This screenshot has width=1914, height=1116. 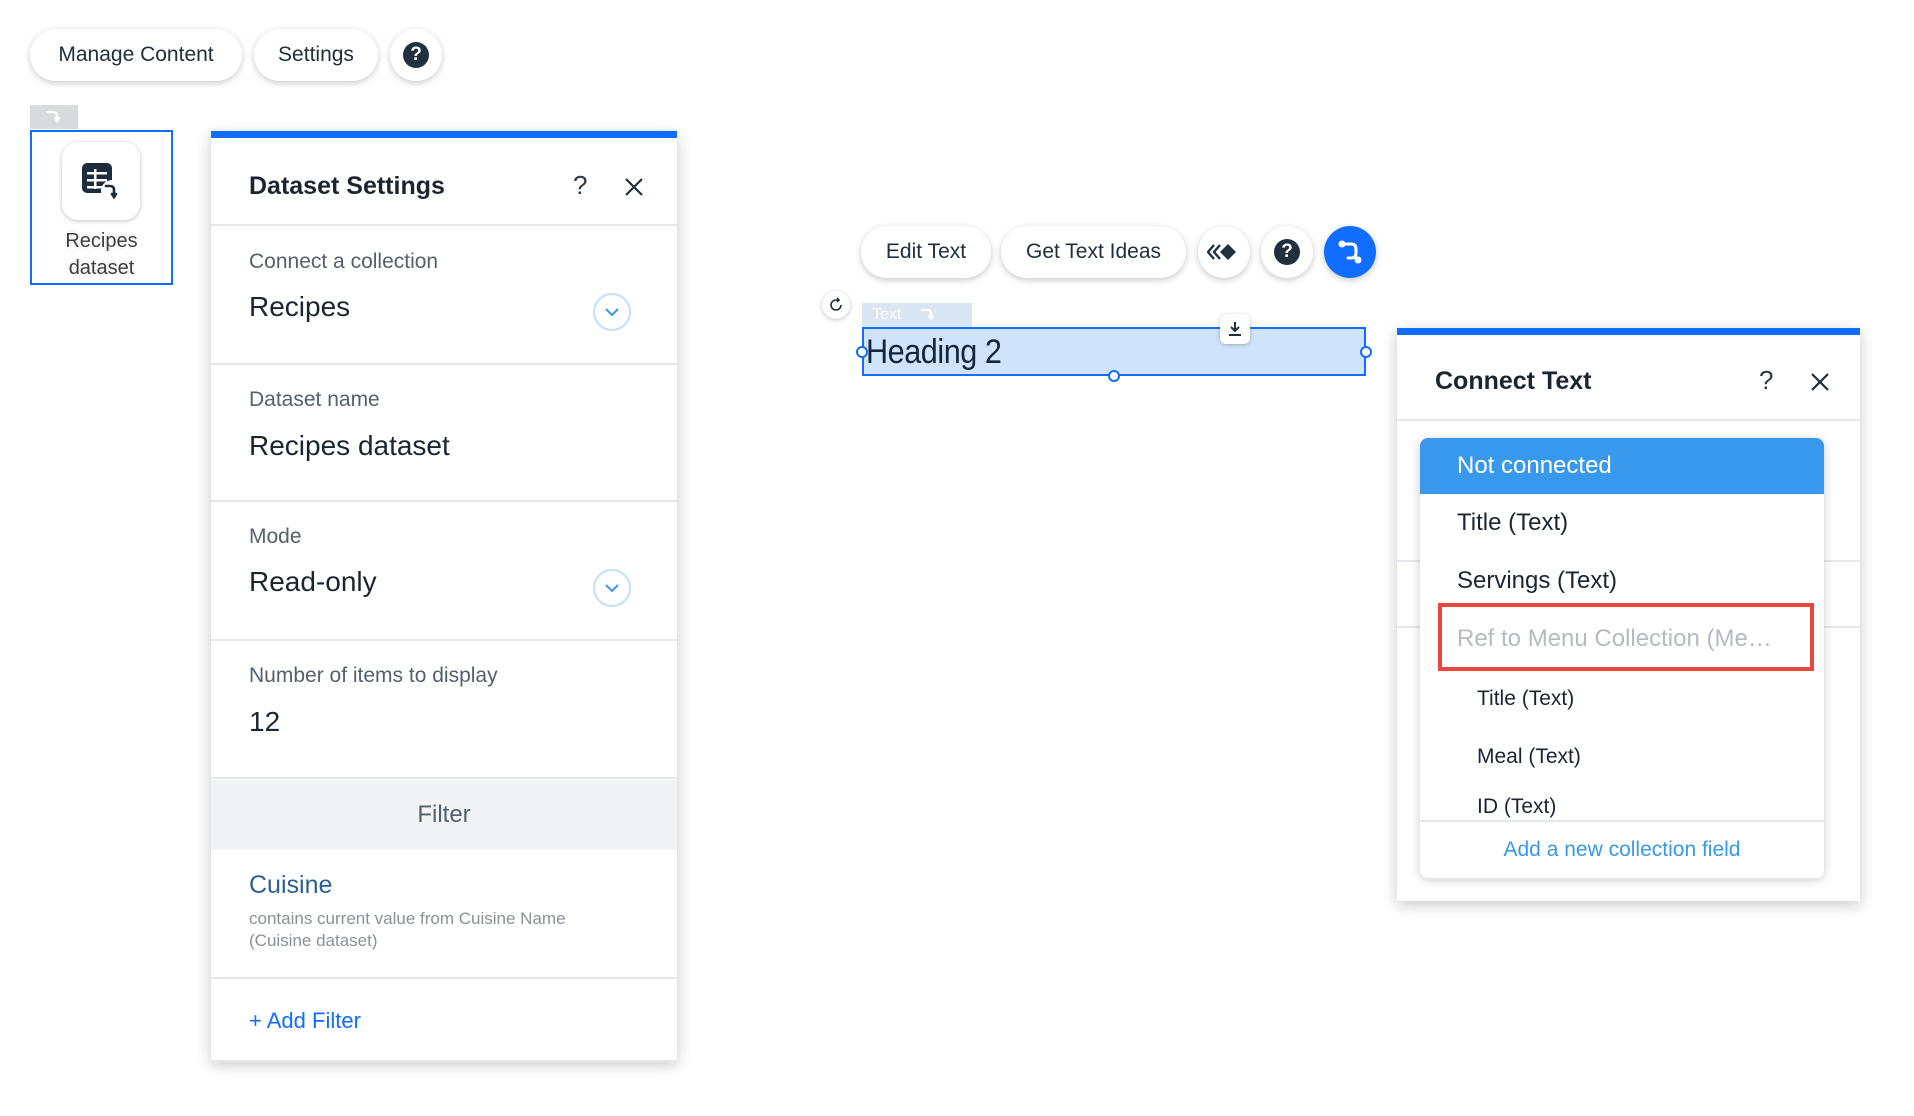 What do you see at coordinates (862, 352) in the screenshot?
I see `resize-handle-left` at bounding box center [862, 352].